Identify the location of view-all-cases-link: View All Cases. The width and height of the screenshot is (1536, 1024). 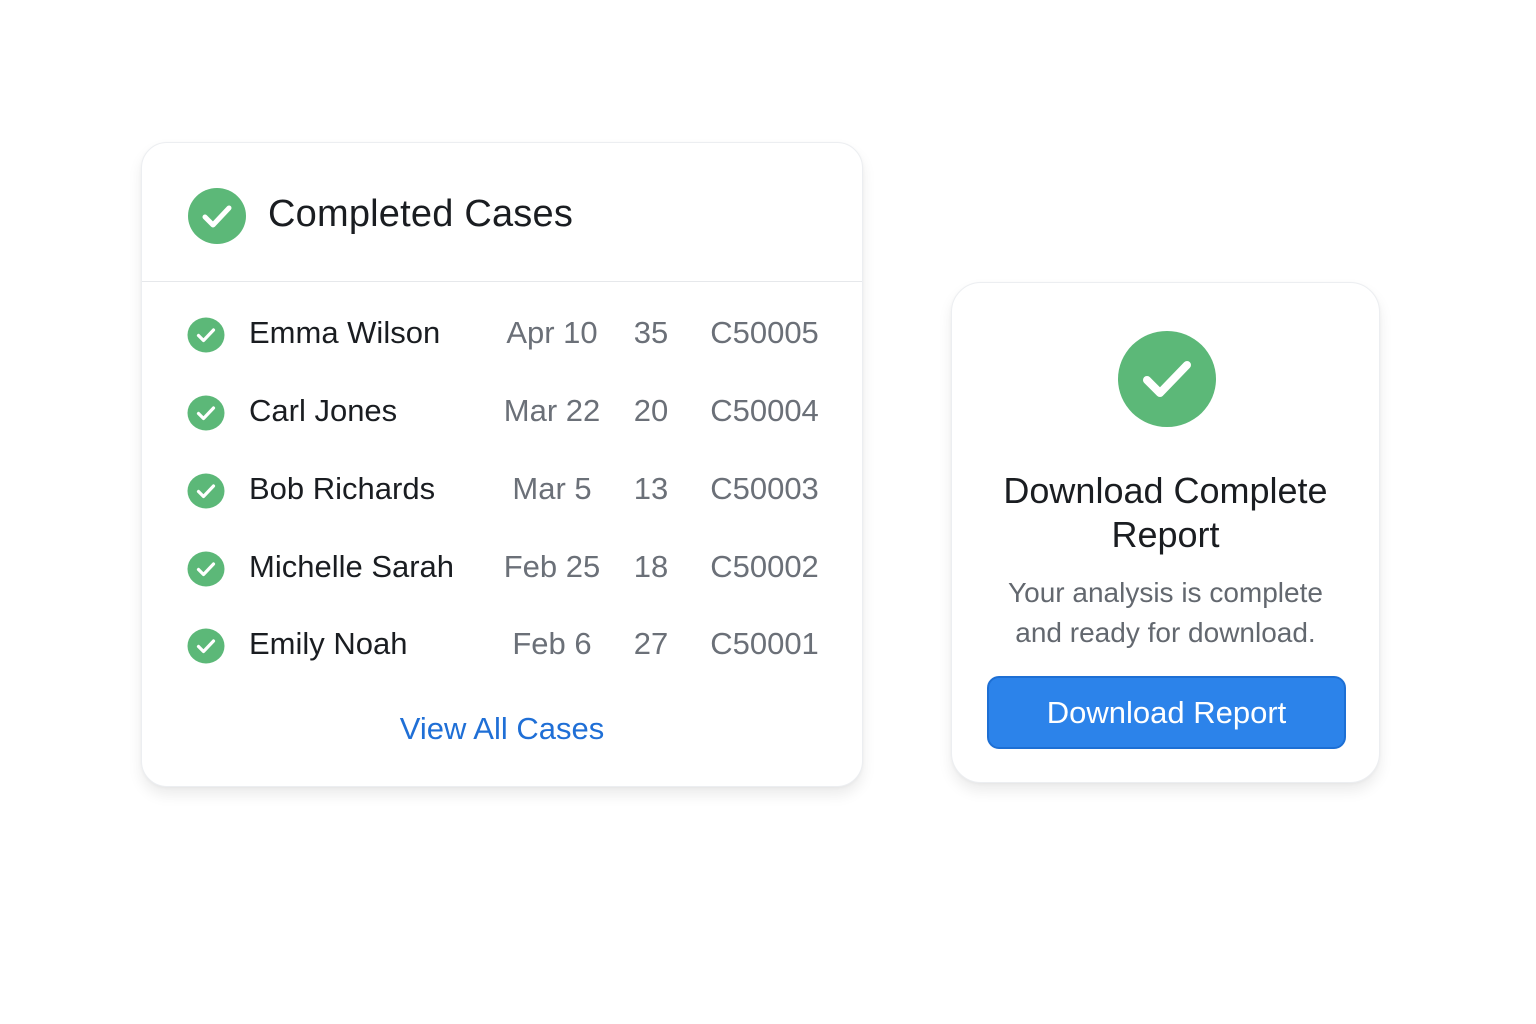
(502, 729).